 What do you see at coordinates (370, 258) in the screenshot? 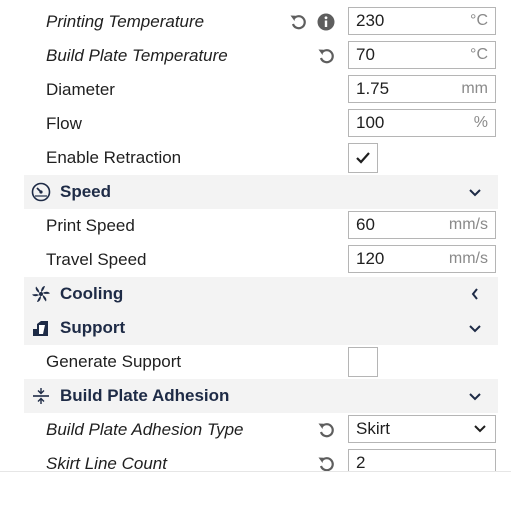
I see `field-value: 120` at bounding box center [370, 258].